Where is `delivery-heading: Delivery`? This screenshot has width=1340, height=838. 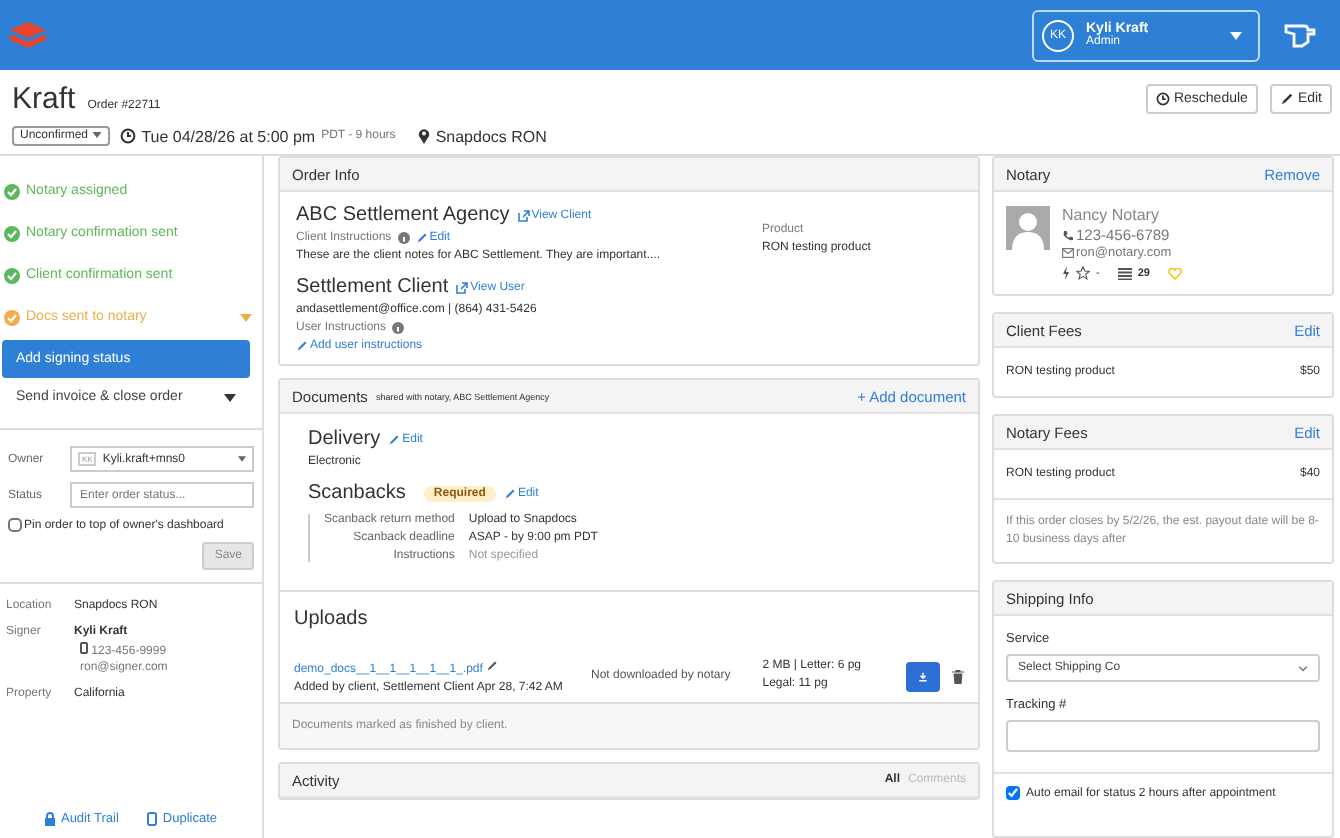 delivery-heading: Delivery is located at coordinates (344, 439).